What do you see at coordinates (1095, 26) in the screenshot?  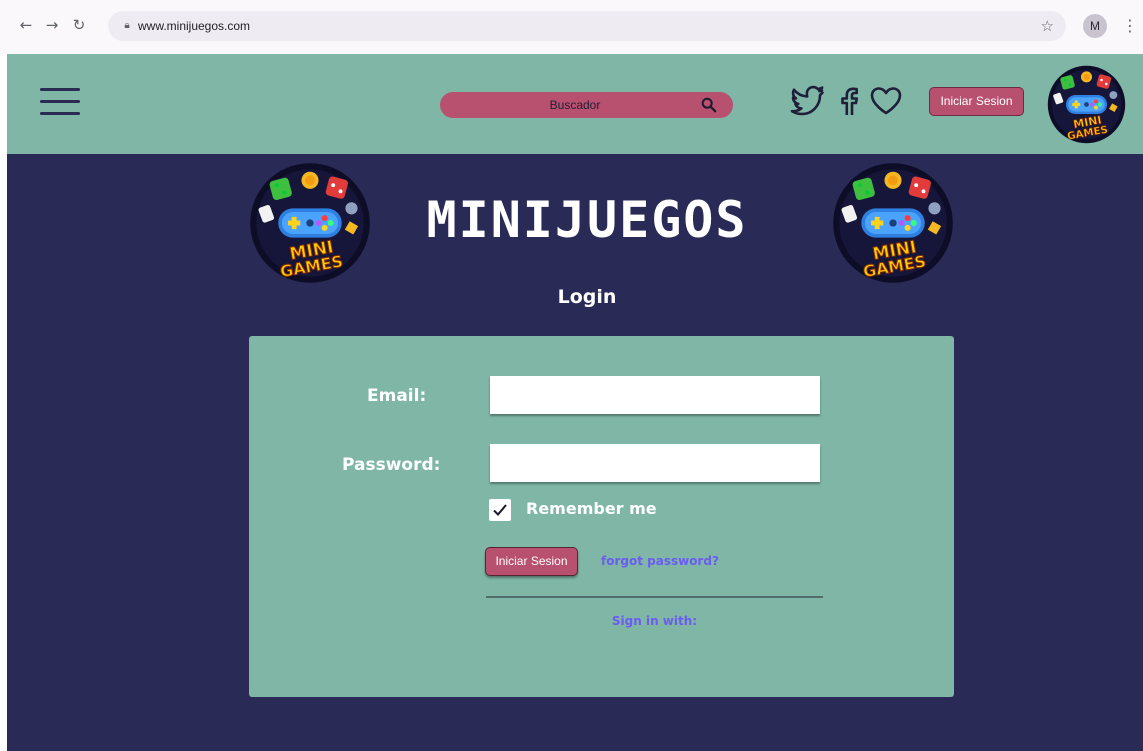 I see `profile-avatar: M` at bounding box center [1095, 26].